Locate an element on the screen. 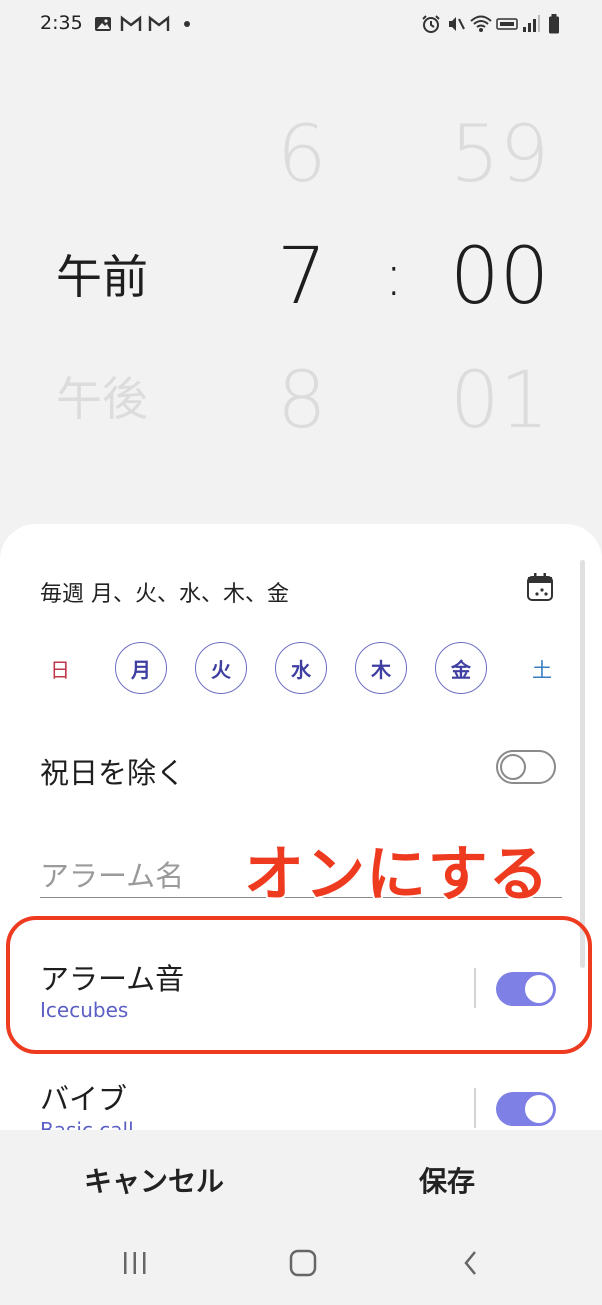 Image resolution: width=602 pixels, height=1305 pixels. day-wednesday: 水 is located at coordinates (301, 668).